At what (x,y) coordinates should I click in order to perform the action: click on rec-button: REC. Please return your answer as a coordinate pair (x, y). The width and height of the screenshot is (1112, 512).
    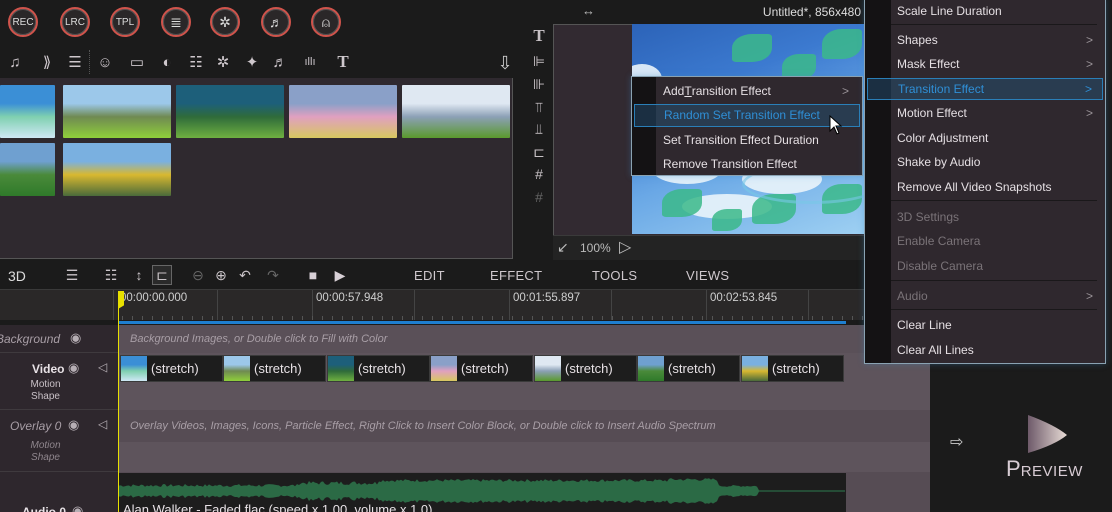
    Looking at the image, I should click on (23, 22).